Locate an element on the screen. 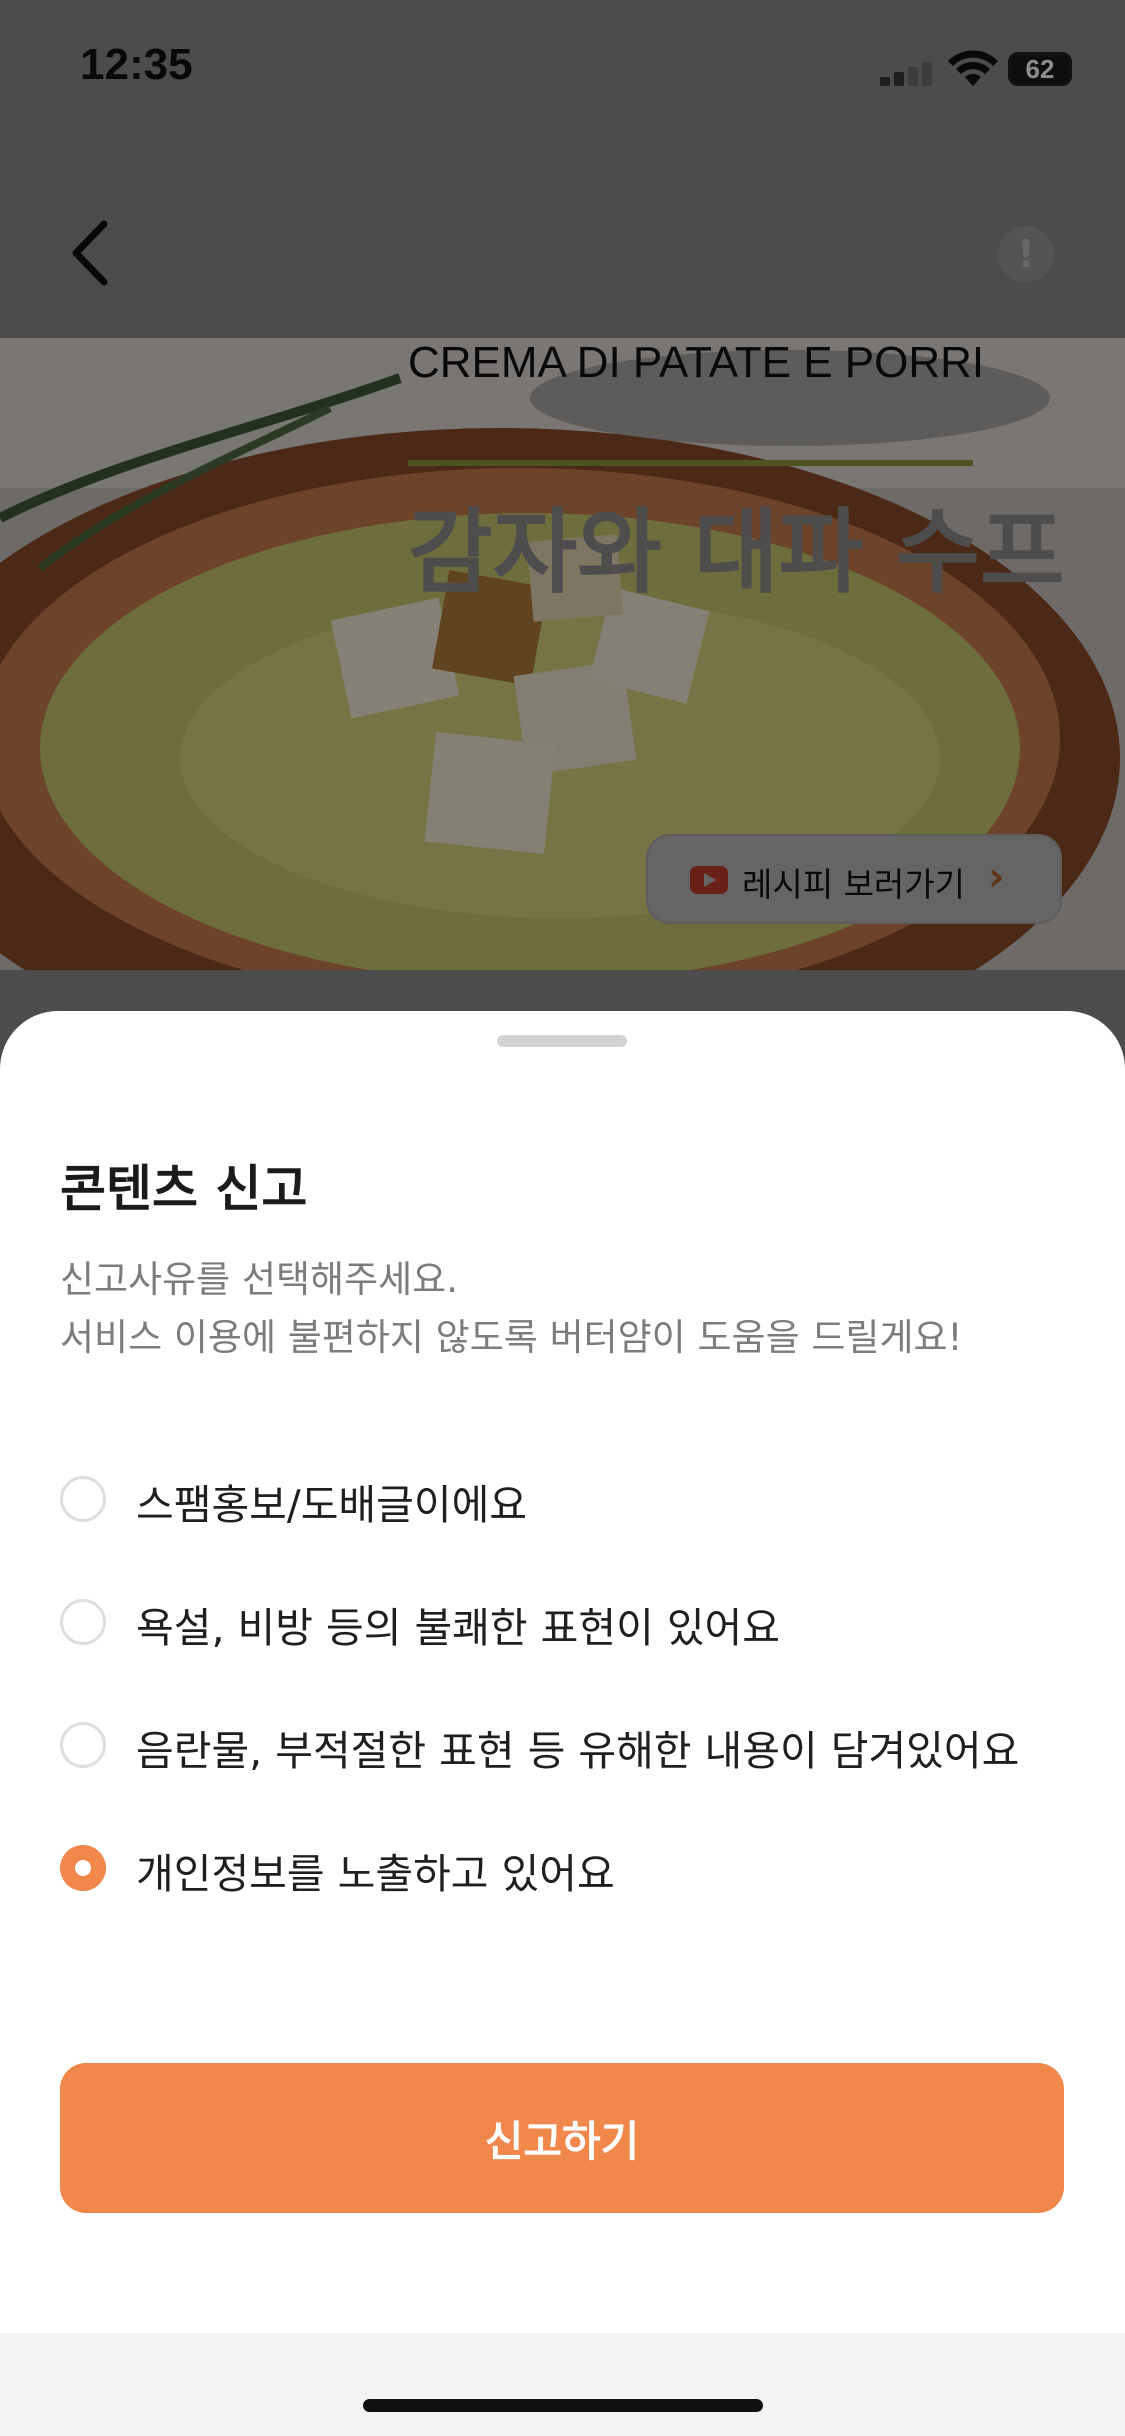 This screenshot has height=2436, width=1125. report-alert-icon: ! is located at coordinates (1026, 254).